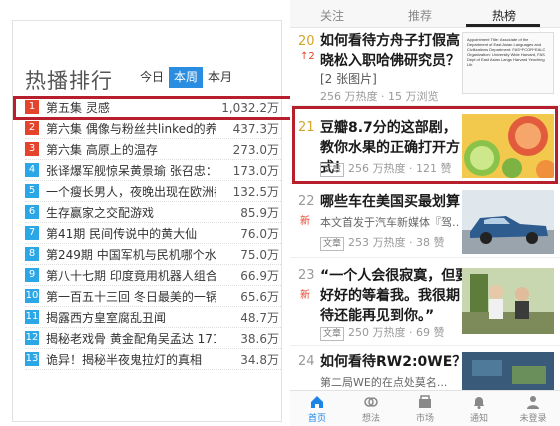  What do you see at coordinates (306, 275) in the screenshot?
I see `item-rank: 23` at bounding box center [306, 275].